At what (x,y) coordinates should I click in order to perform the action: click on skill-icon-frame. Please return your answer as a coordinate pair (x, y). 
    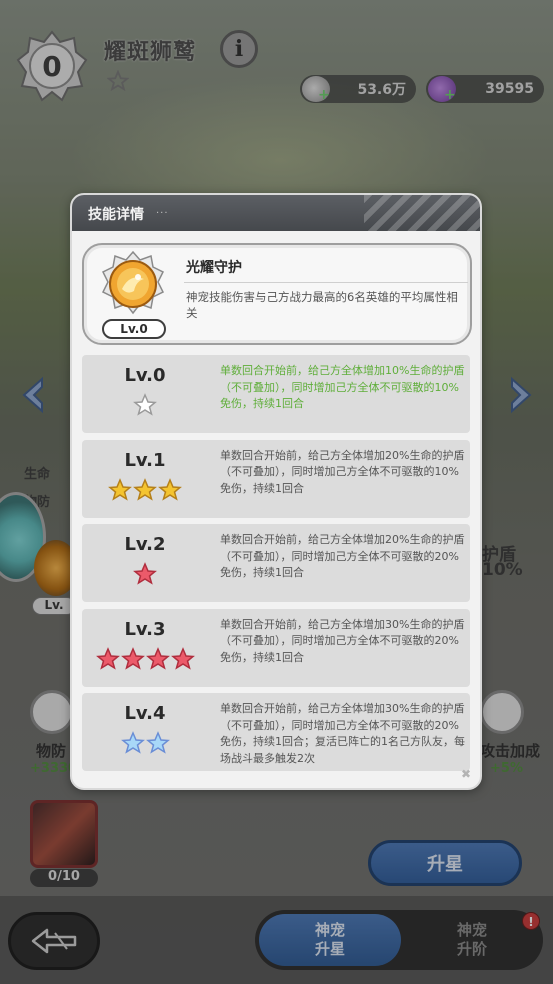
    Looking at the image, I should click on (133, 283).